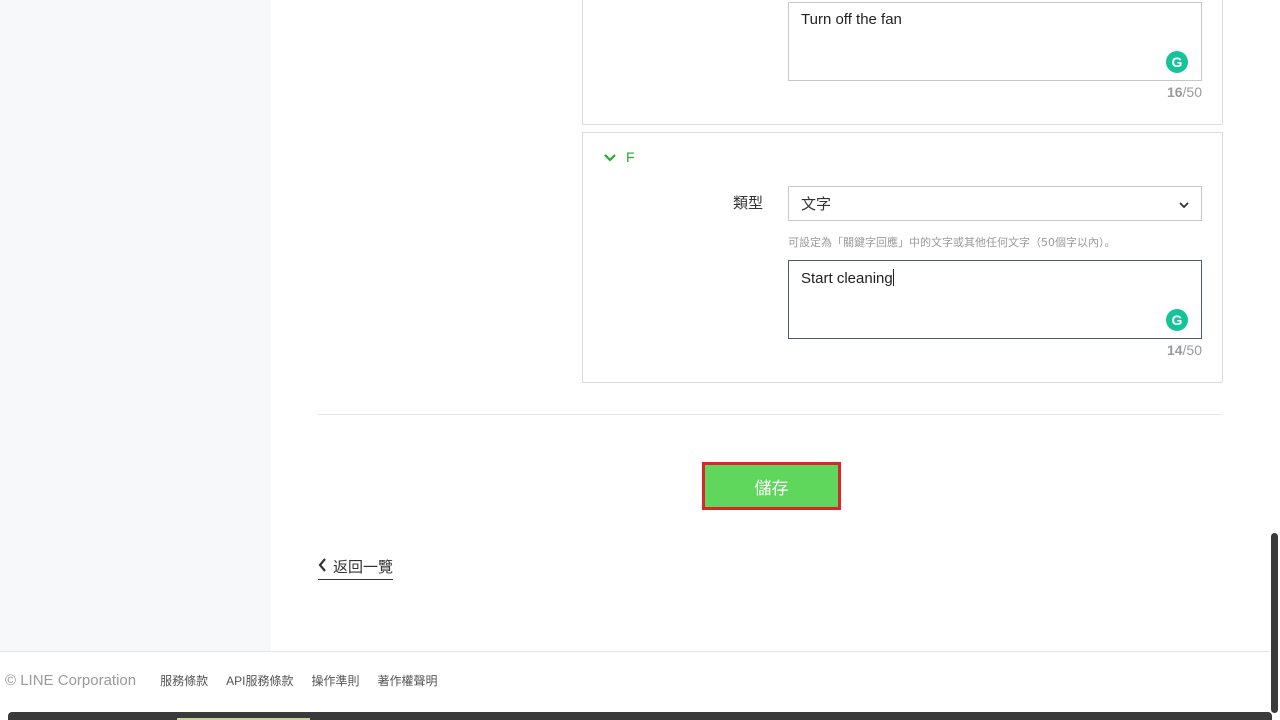  Describe the element at coordinates (1174, 92) in the screenshot. I see `char-count-current: 16` at that location.